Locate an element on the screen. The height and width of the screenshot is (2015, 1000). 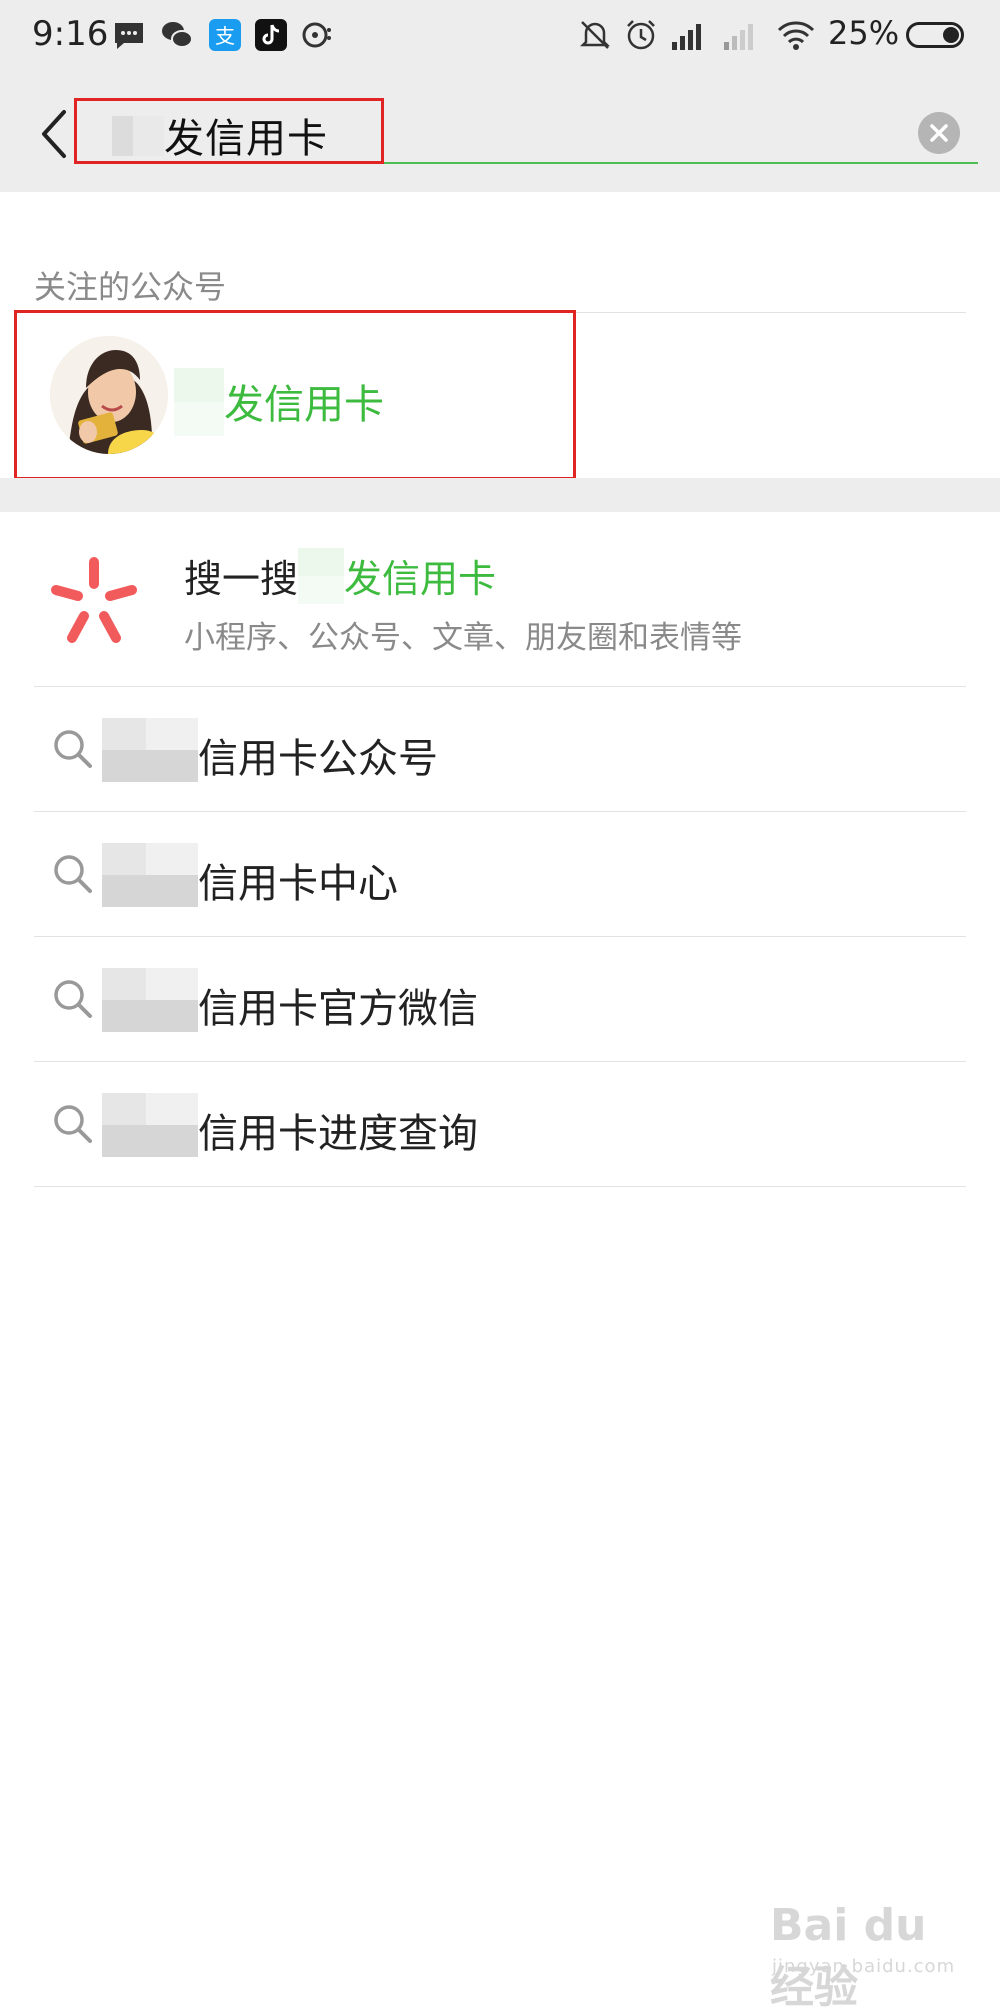
status-time: 9:16 is located at coordinates (70, 34).